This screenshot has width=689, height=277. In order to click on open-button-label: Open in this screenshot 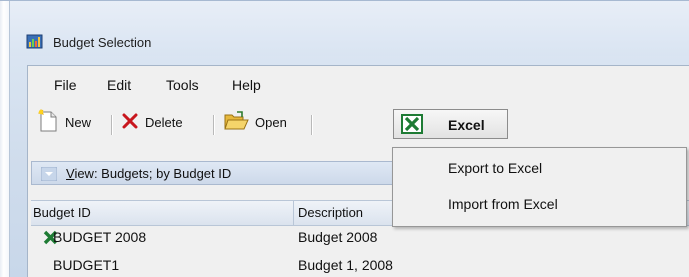, I will do `click(271, 122)`.